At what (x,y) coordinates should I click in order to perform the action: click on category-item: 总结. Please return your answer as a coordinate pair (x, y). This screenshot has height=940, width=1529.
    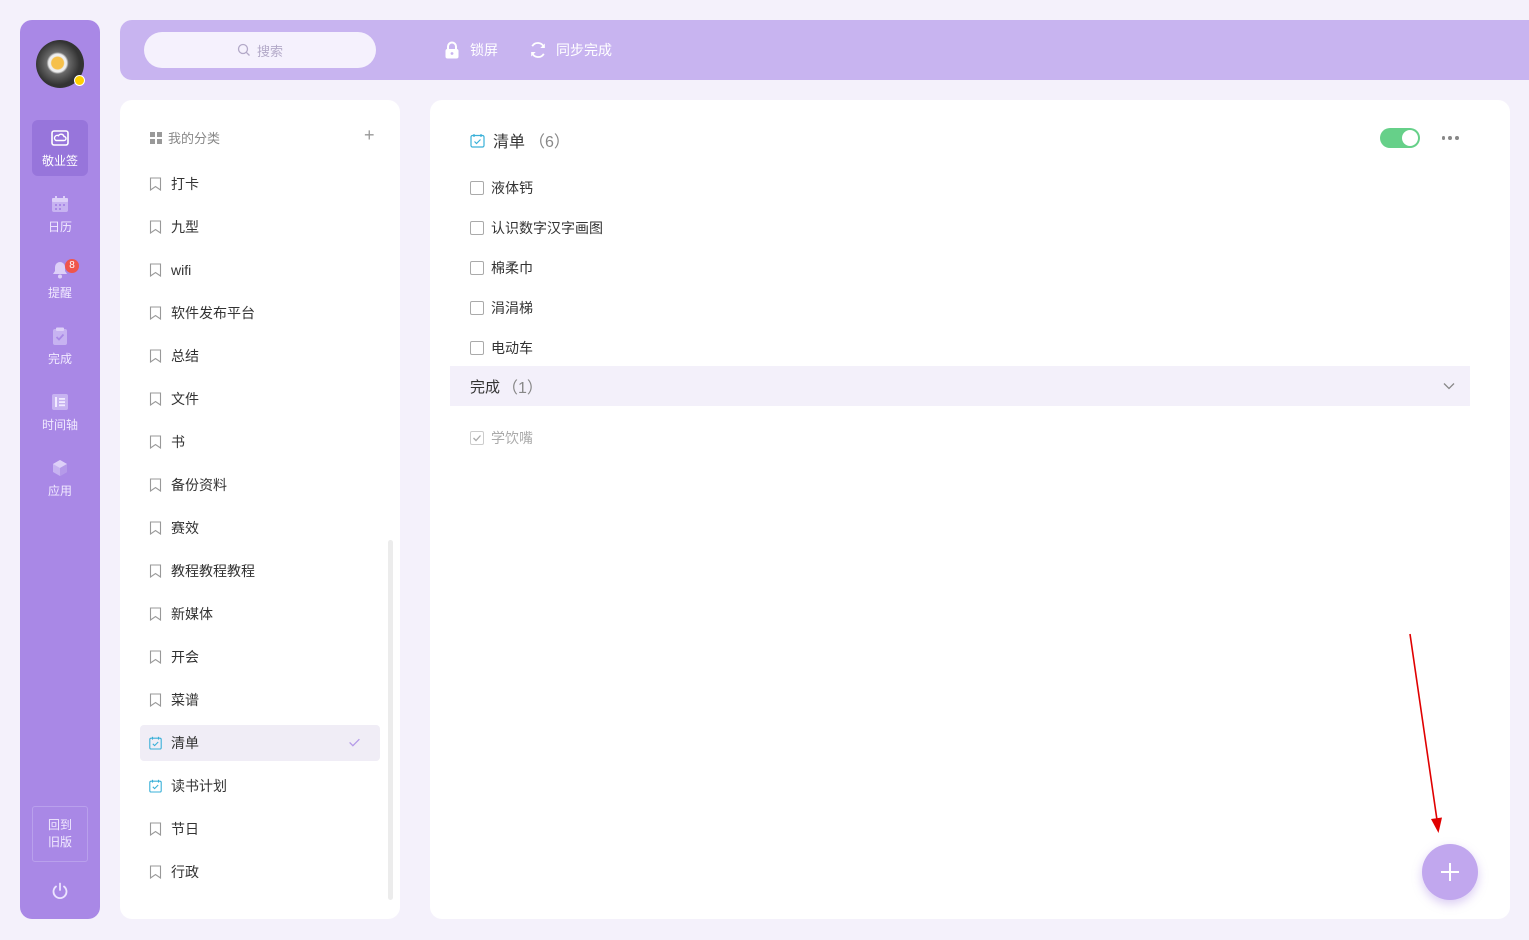
    Looking at the image, I should click on (260, 356).